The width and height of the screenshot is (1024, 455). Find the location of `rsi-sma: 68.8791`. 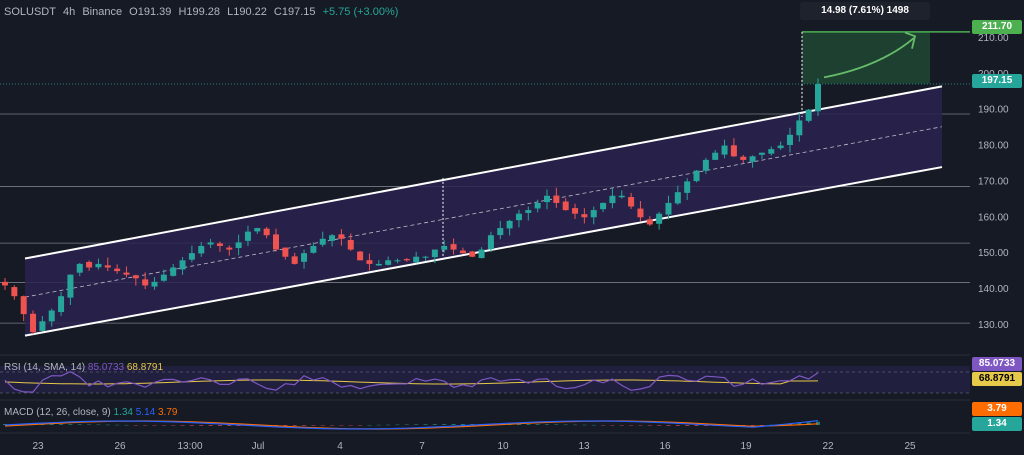

rsi-sma: 68.8791 is located at coordinates (145, 367).